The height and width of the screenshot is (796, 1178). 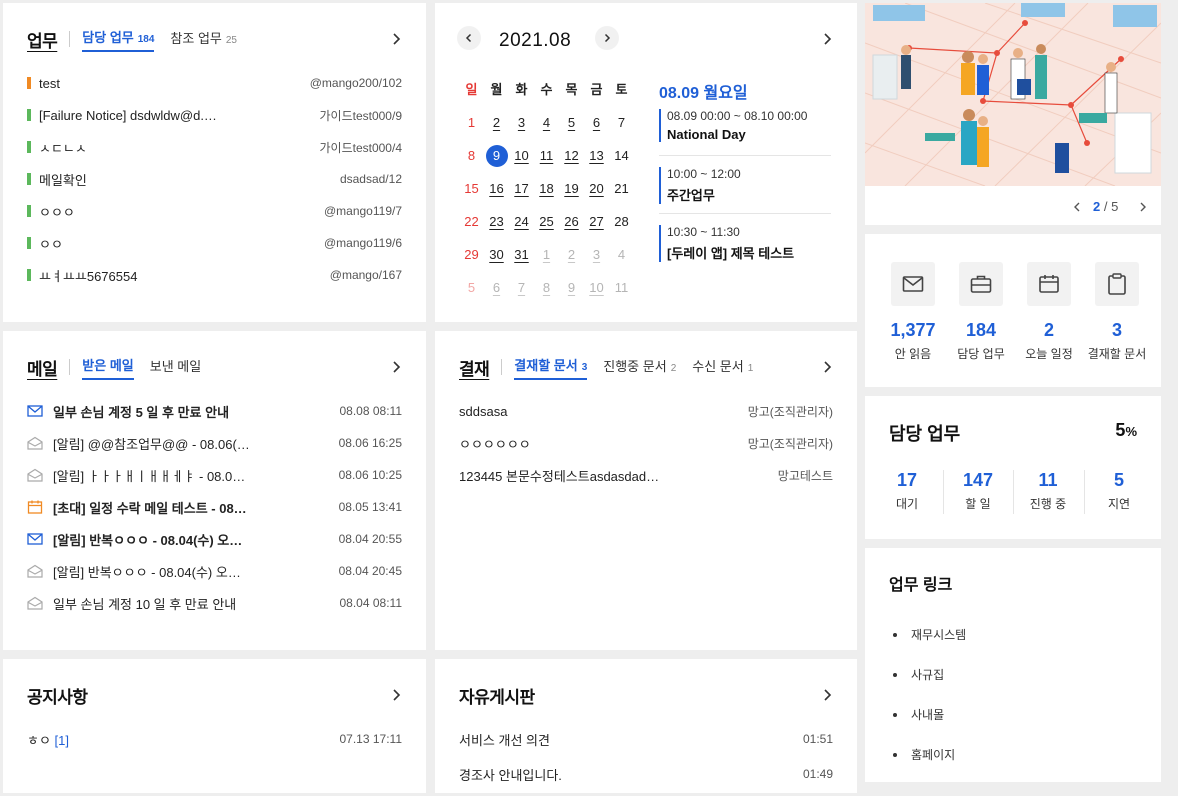 I want to click on board-item: 서비스 개선 의견 01:51, so click(x=646, y=739).